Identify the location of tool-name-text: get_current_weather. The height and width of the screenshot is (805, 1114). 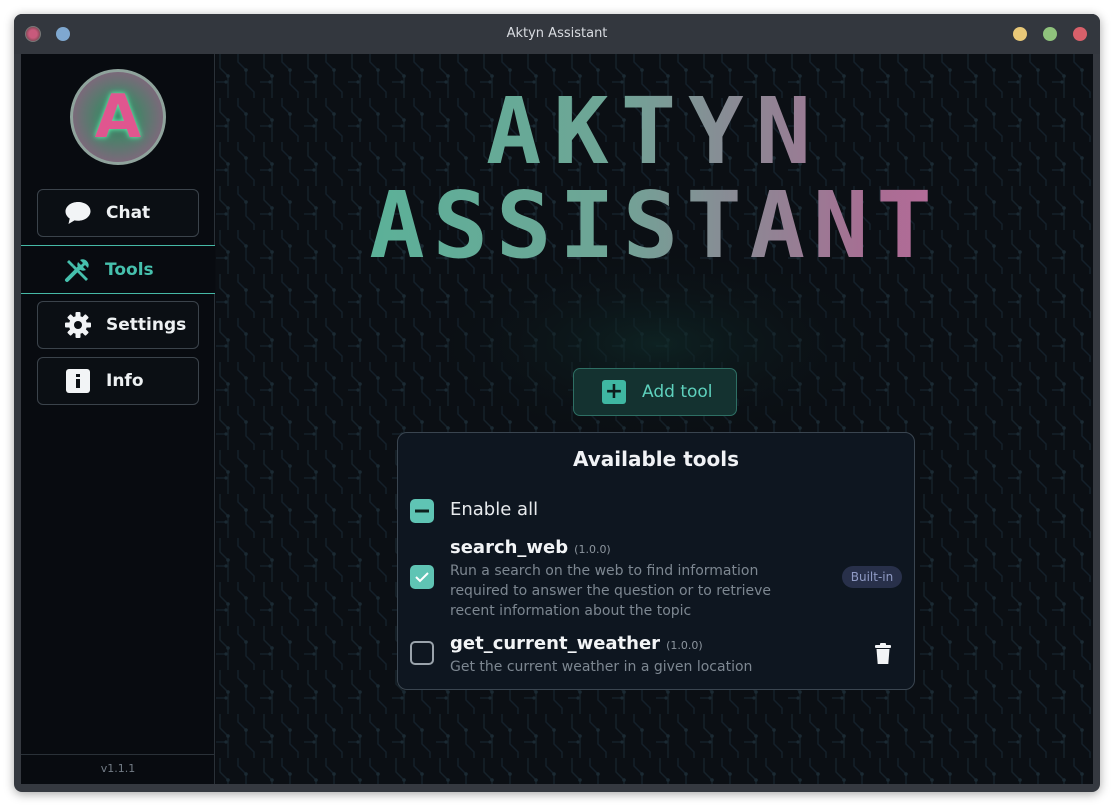
(555, 643).